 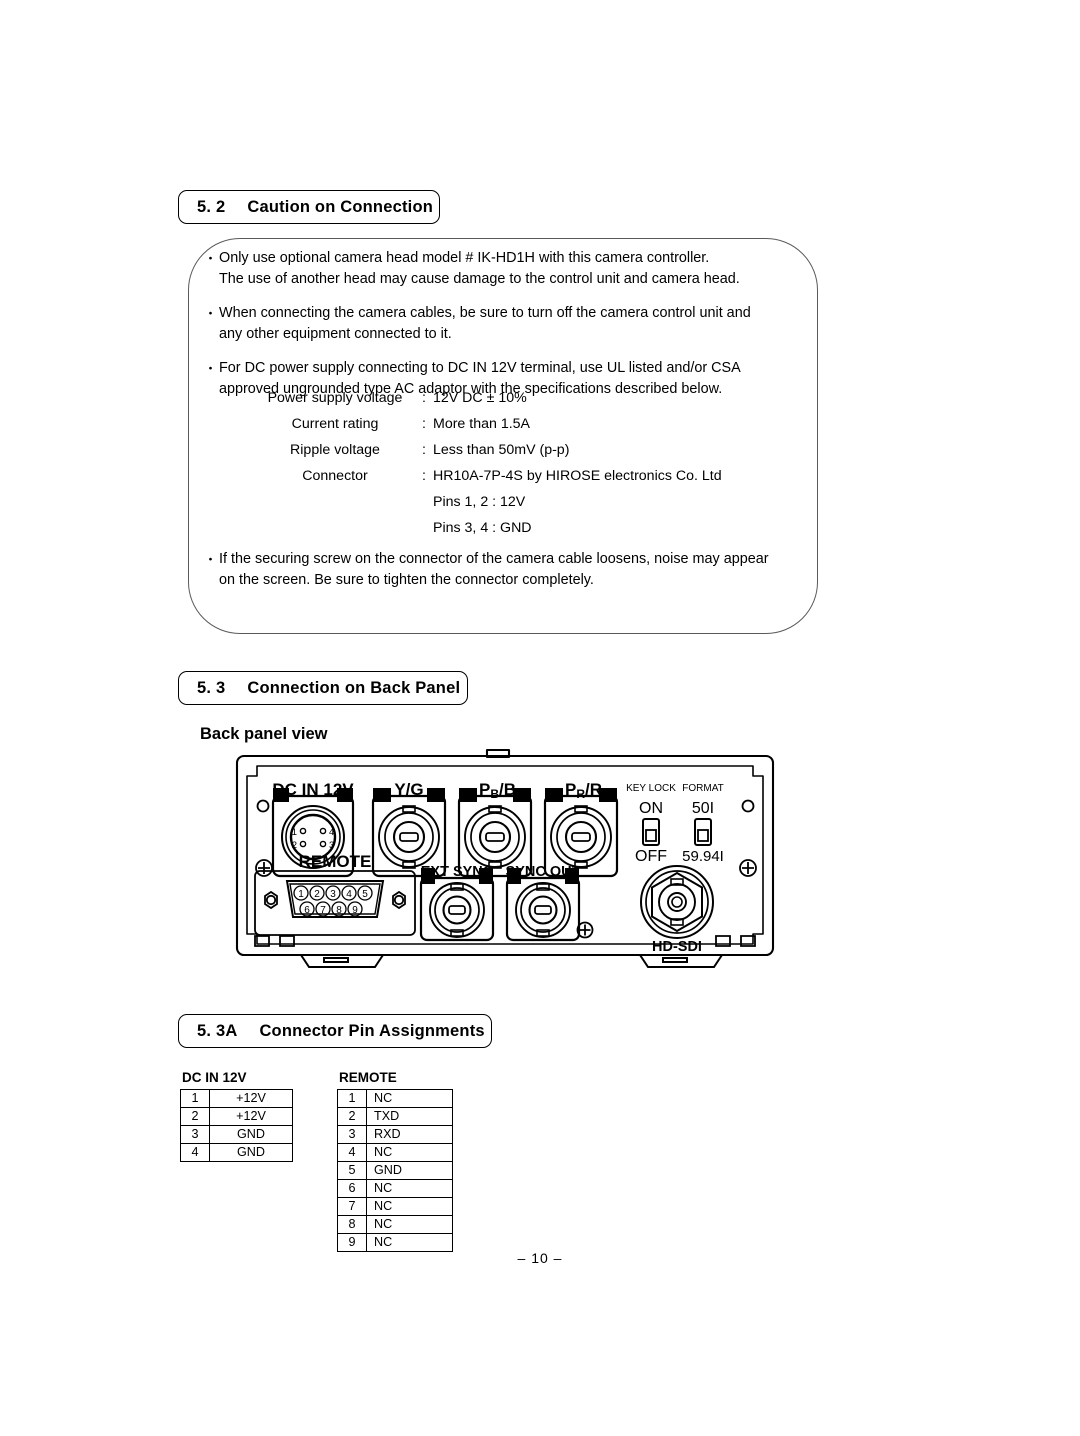 I want to click on connector-yg: Y/G, so click(x=409, y=829).